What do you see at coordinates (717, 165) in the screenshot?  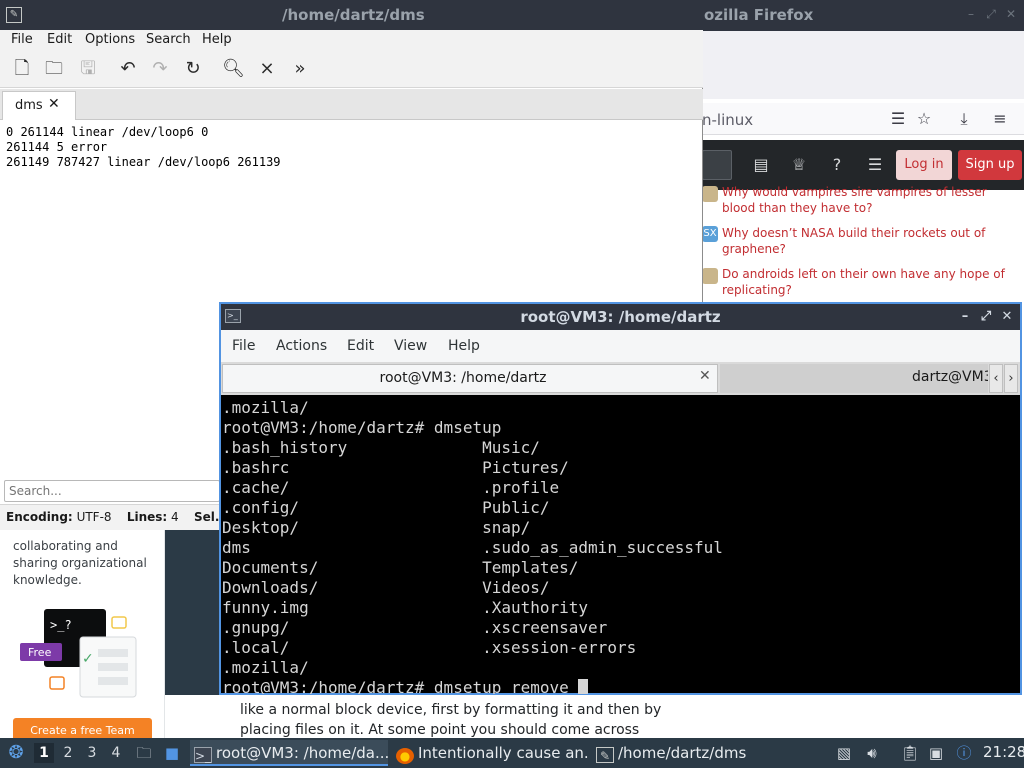 I see `site-search-input` at bounding box center [717, 165].